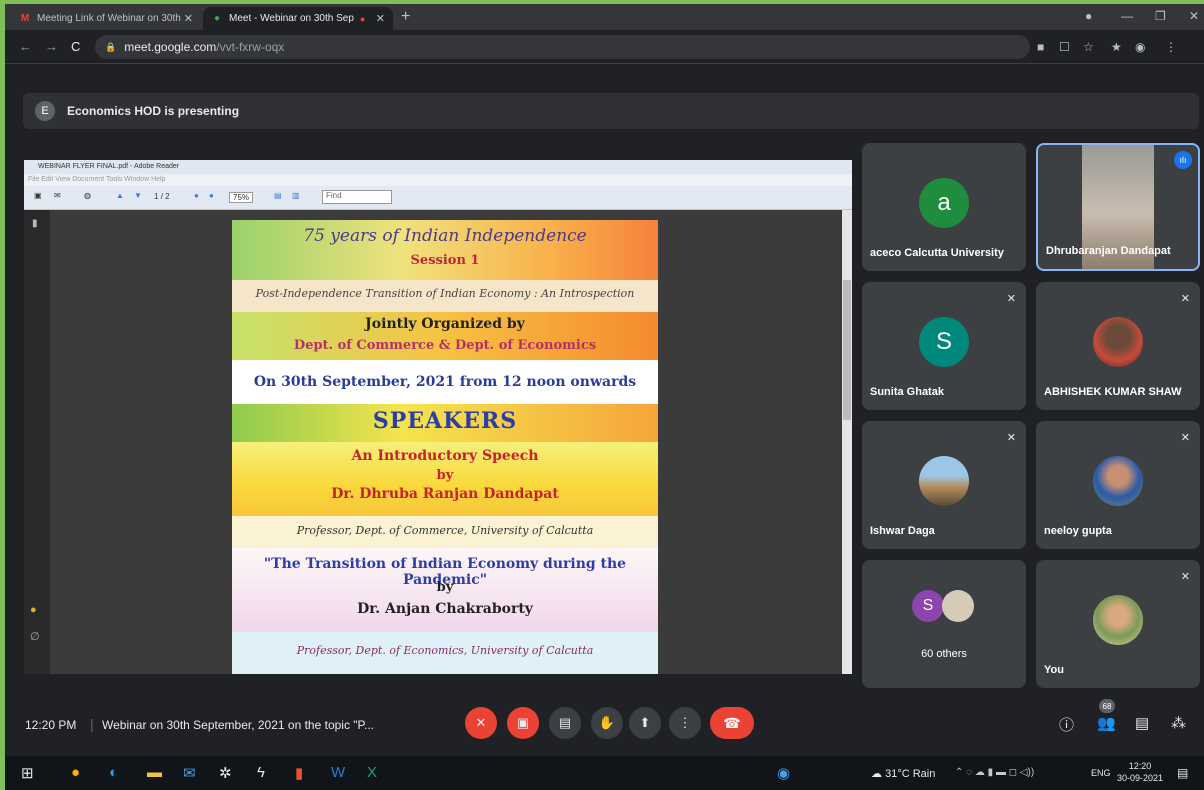 This screenshot has width=1204, height=790. Describe the element at coordinates (1183, 160) in the screenshot. I see `speaking-indicator-icon: ılı` at that location.